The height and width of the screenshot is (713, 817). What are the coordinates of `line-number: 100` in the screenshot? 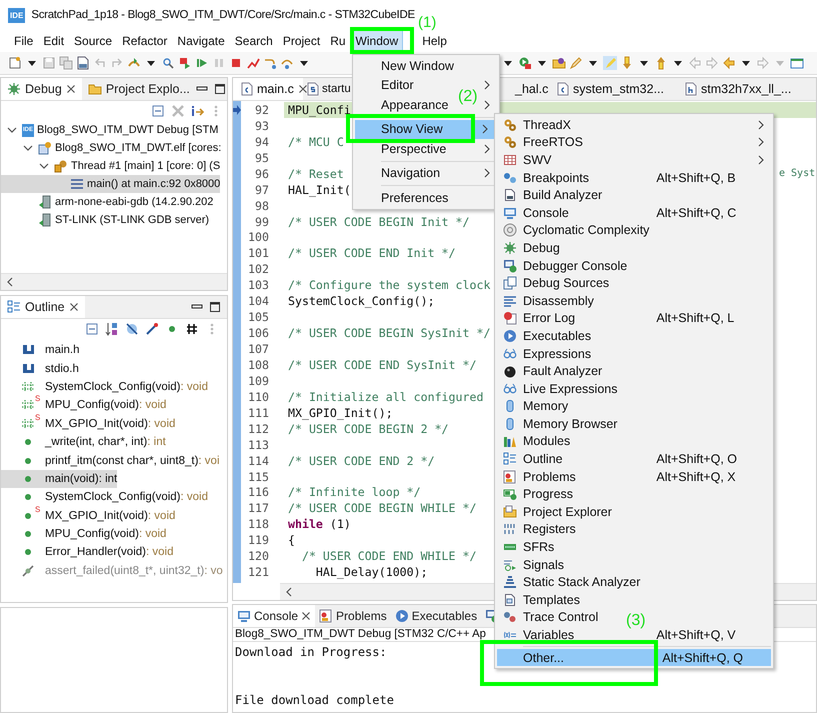 It's located at (258, 237).